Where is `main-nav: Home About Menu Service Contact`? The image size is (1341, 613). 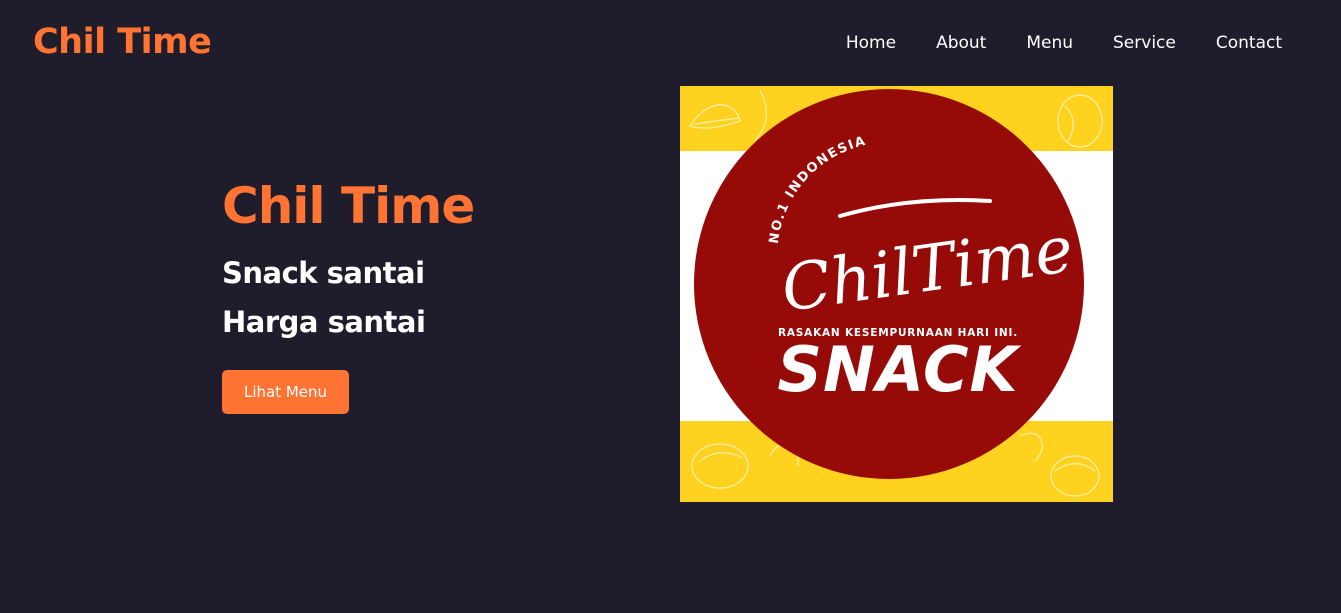 main-nav: Home About Menu Service Contact is located at coordinates (1064, 43).